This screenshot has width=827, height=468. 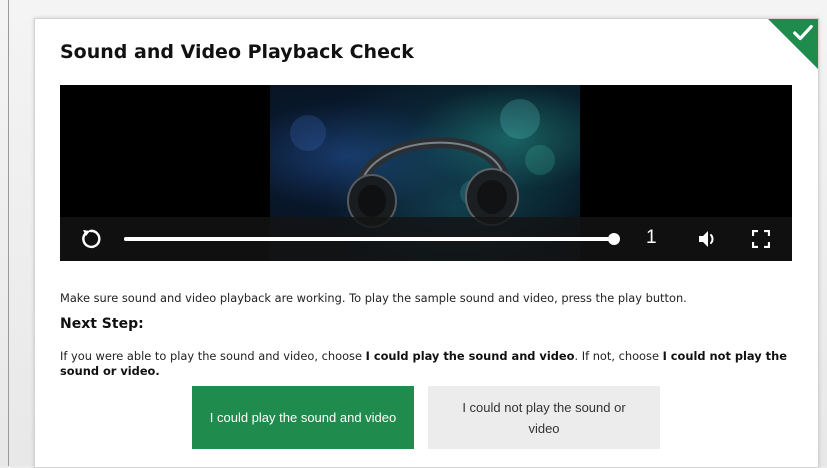 I want to click on headphones-image, so click(x=433, y=182).